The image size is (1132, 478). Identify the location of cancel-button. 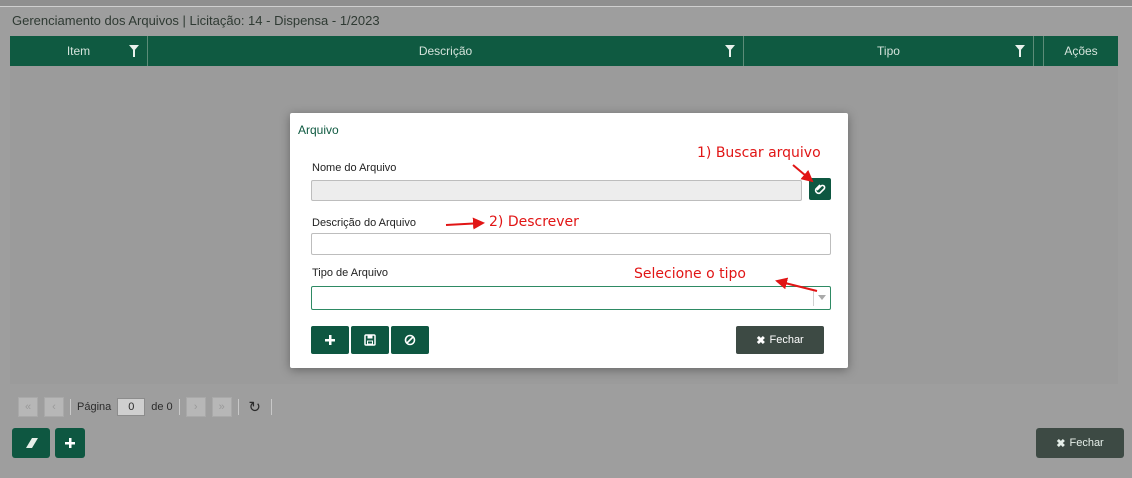
(410, 340).